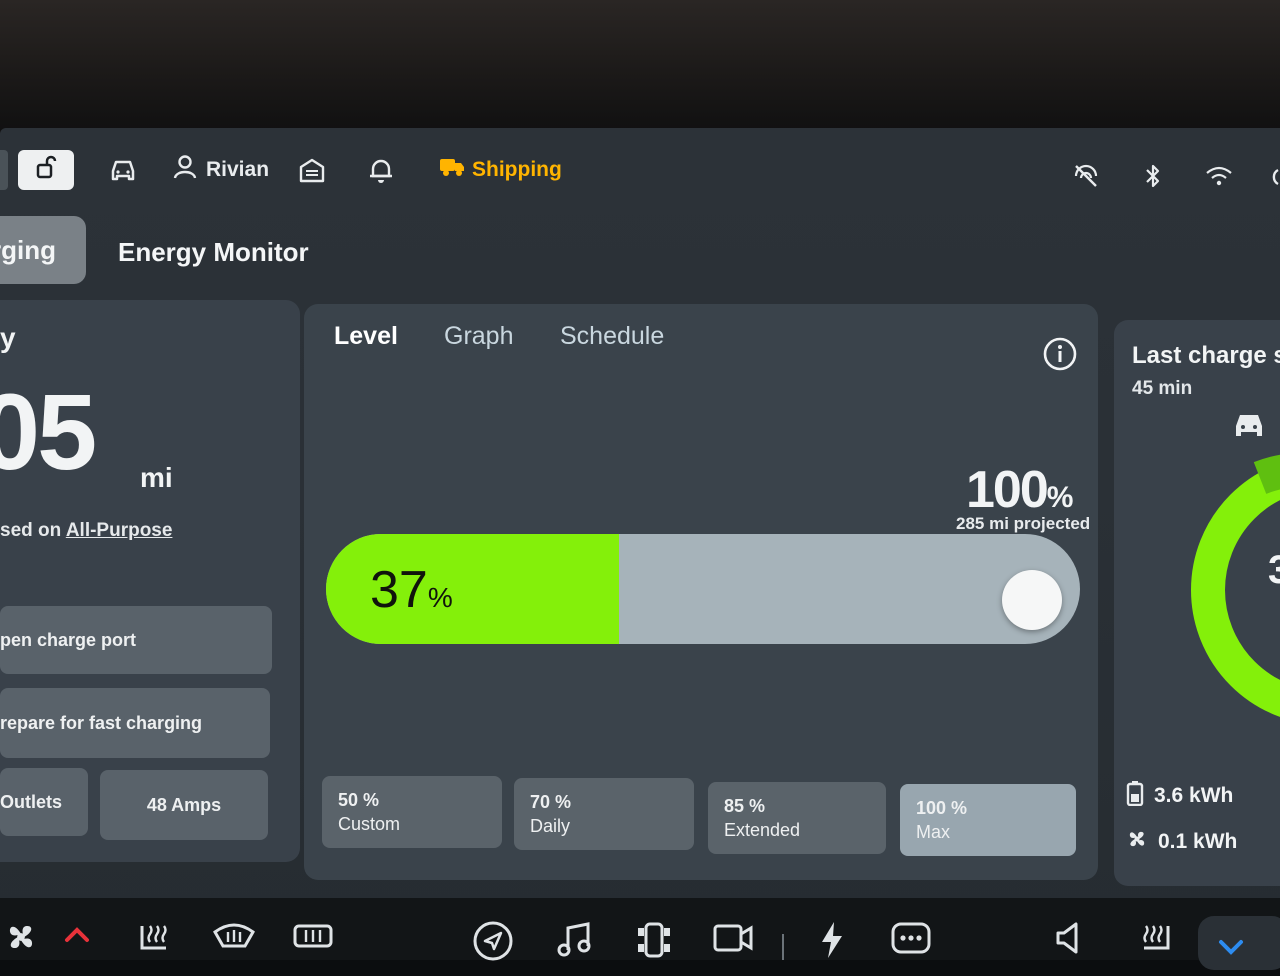 The height and width of the screenshot is (976, 1280). I want to click on outlets-button: Outlets, so click(44, 802).